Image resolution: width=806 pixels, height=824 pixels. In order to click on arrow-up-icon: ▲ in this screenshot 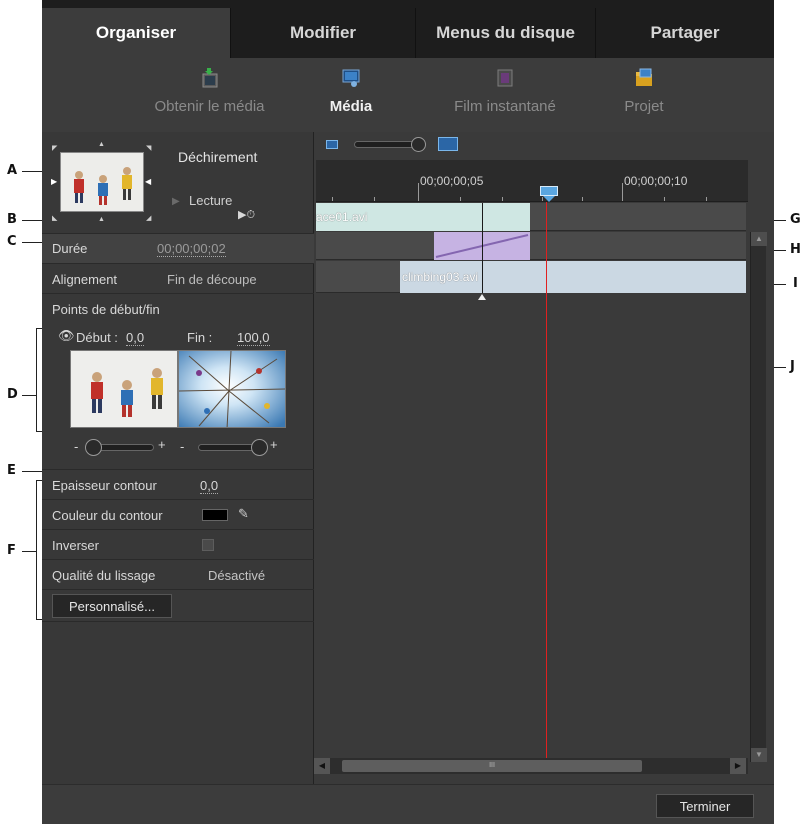, I will do `click(101, 144)`.